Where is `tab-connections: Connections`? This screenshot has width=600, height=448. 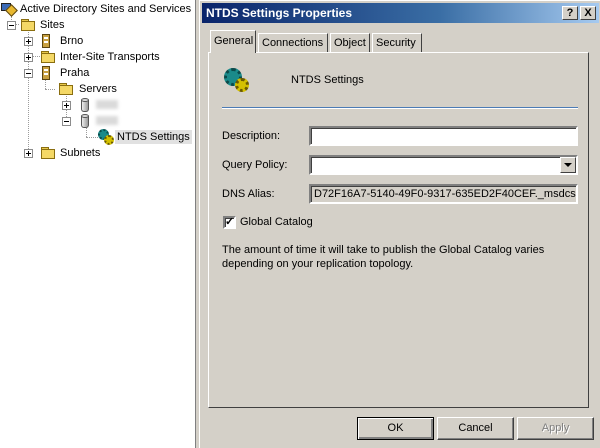 tab-connections: Connections is located at coordinates (293, 43).